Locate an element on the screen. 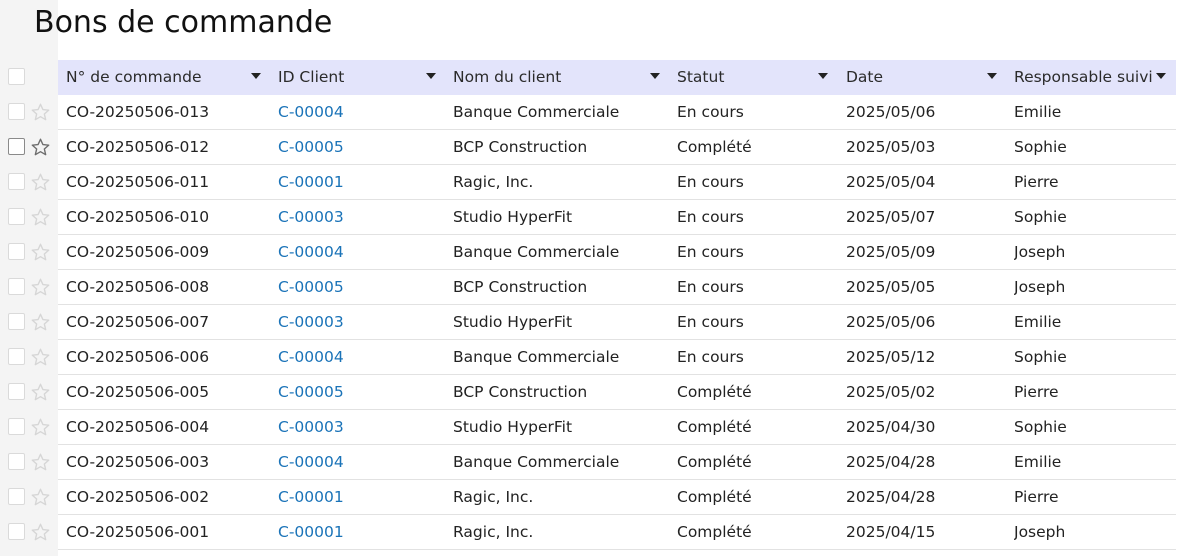 This screenshot has height=556, width=1182. column-header-order-number: N° de commande is located at coordinates (168, 77).